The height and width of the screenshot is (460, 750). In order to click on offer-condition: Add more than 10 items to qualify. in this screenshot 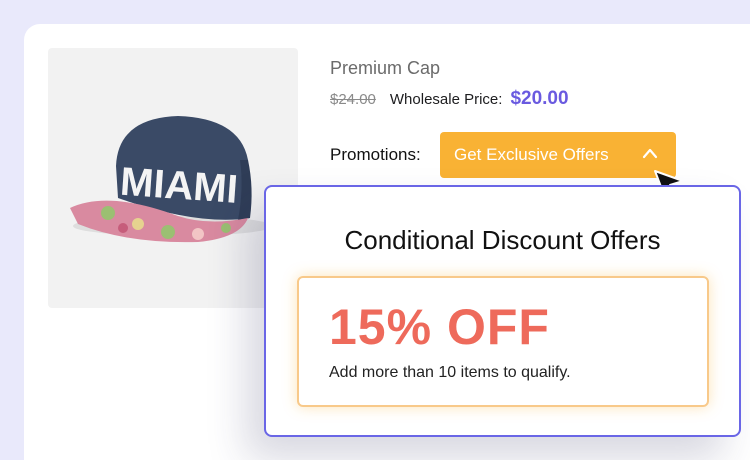, I will do `click(450, 372)`.